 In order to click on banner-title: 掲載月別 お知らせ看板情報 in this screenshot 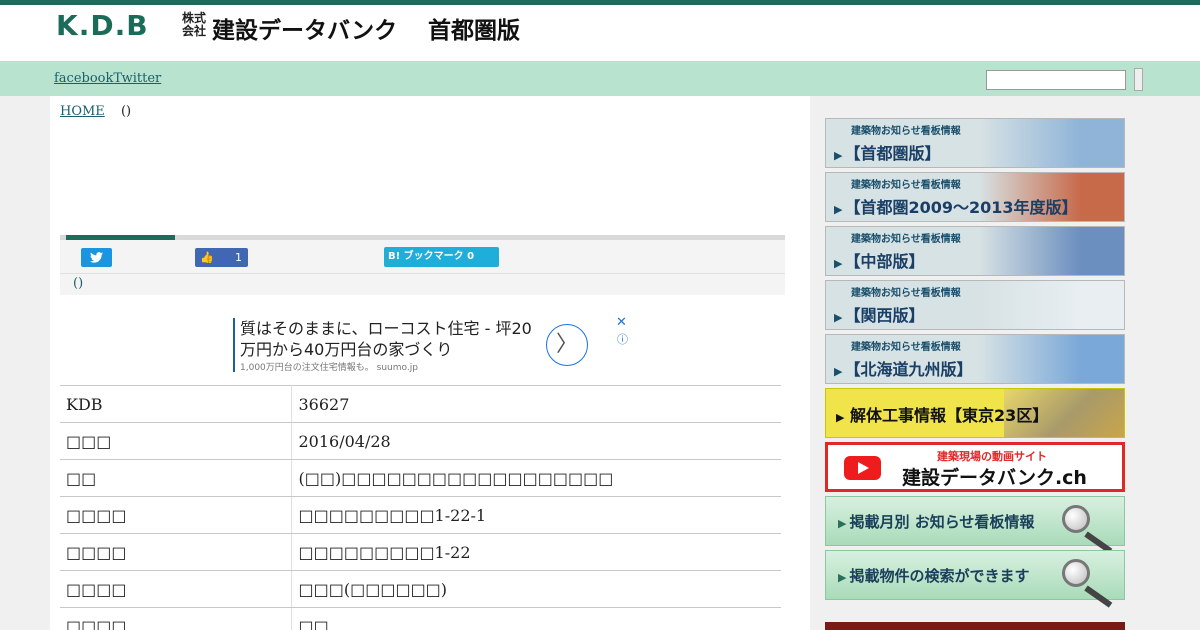, I will do `click(942, 522)`.